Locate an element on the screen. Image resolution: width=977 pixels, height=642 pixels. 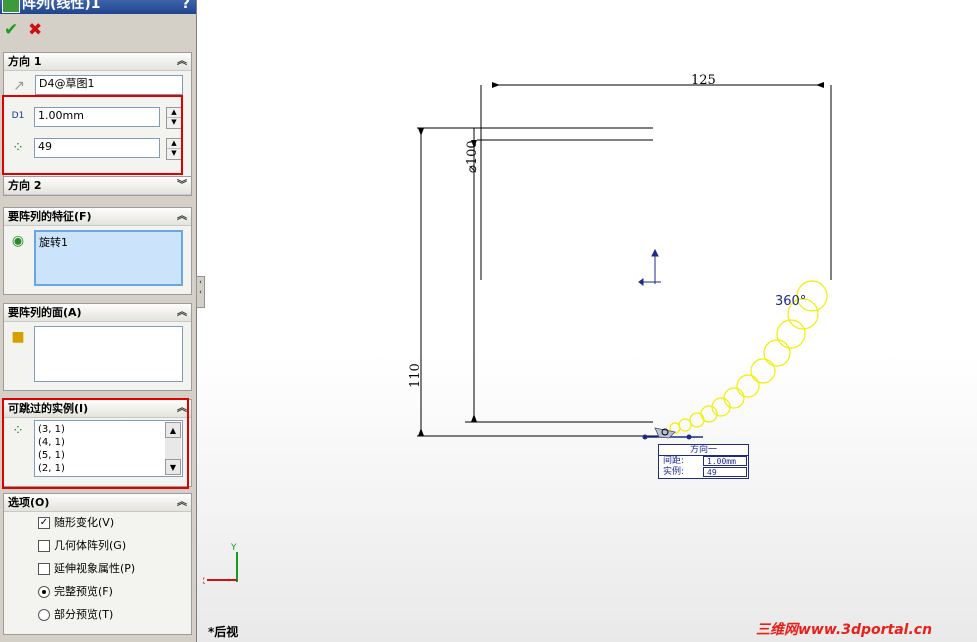
triad-y-label: Y is located at coordinates (233, 548).